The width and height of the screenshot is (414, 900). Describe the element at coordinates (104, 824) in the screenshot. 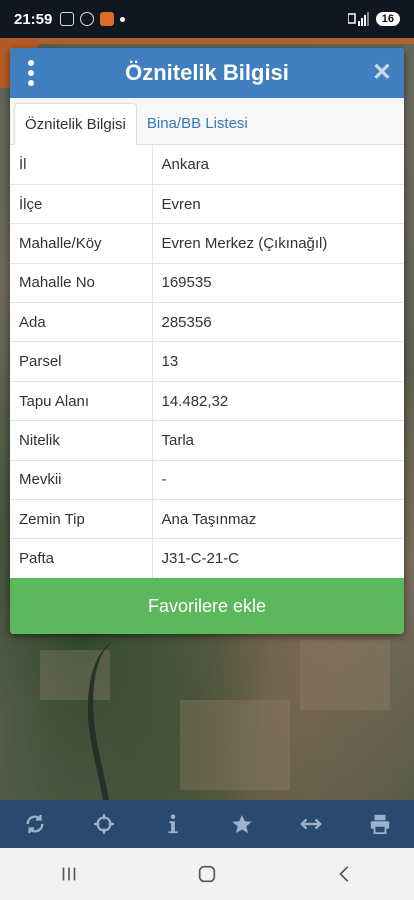

I see `crosshair-icon` at that location.